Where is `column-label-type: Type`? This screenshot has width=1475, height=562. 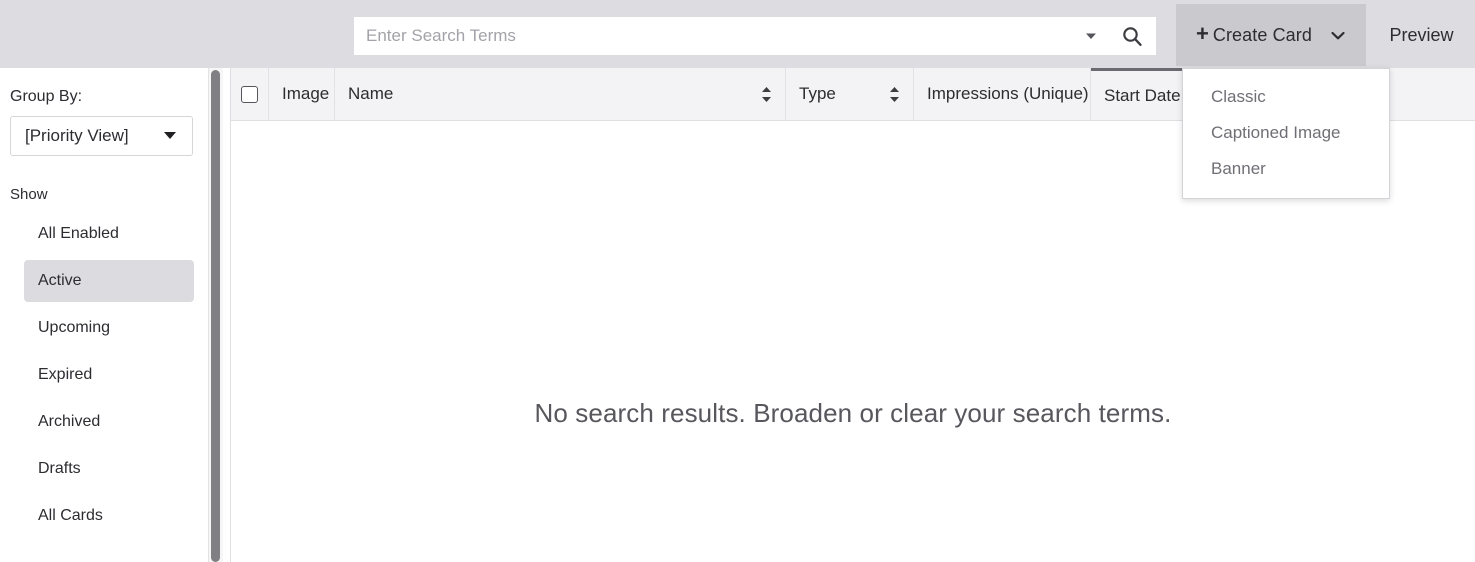
column-label-type: Type is located at coordinates (817, 93).